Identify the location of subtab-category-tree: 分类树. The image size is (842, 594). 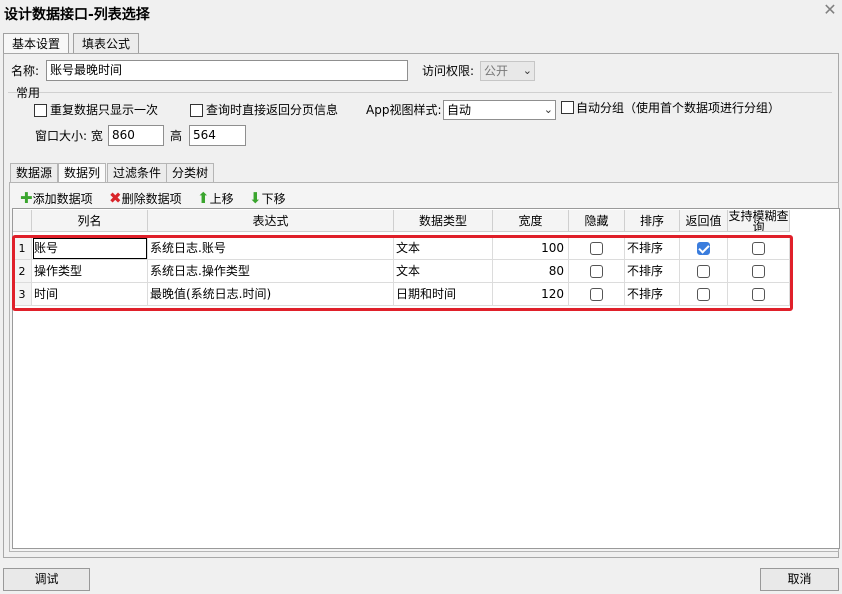
(190, 172).